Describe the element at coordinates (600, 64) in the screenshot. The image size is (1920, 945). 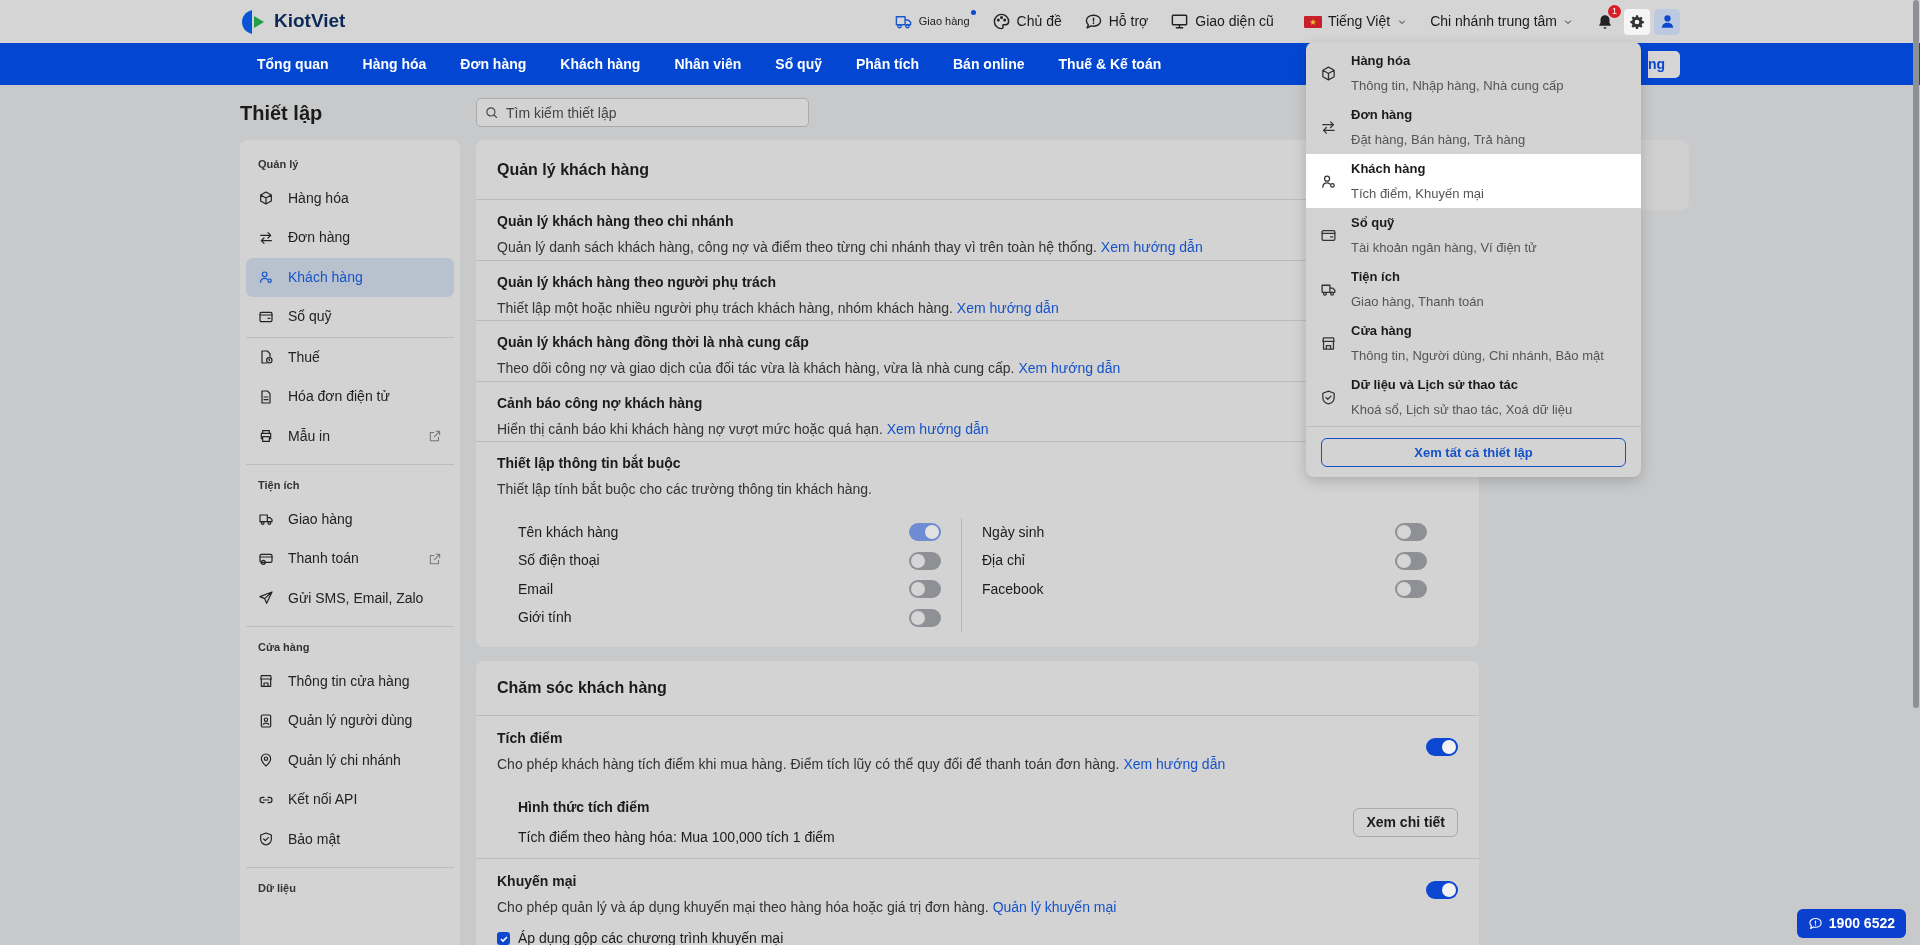
I see `nav-link: Khách hàng` at that location.